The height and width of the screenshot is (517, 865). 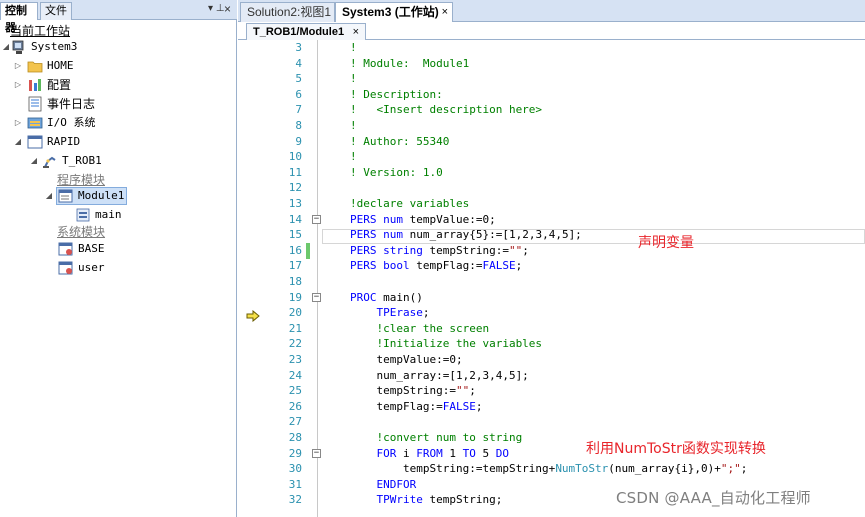 What do you see at coordinates (551, 110) in the screenshot?
I see `code-line: 7 ! <Insert description here>` at bounding box center [551, 110].